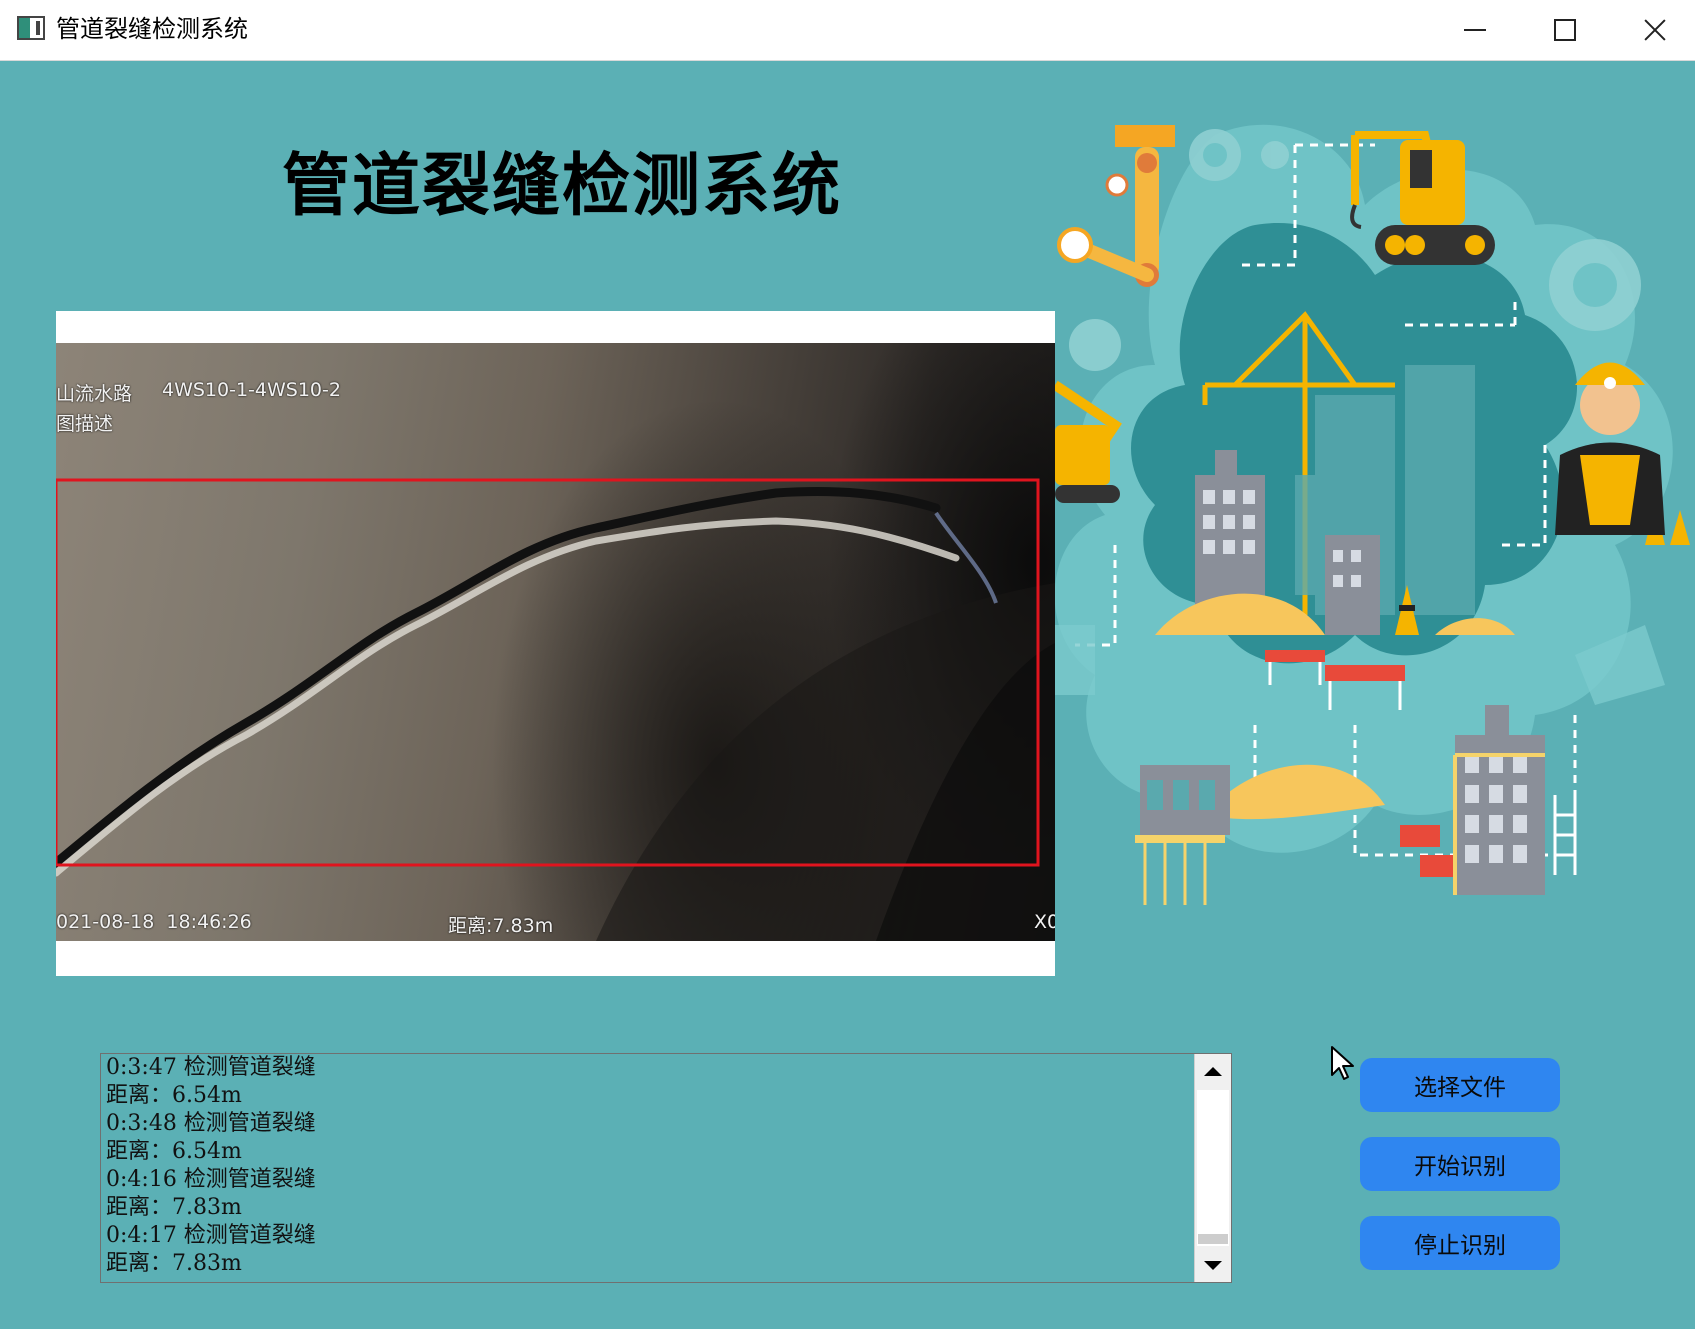 The width and height of the screenshot is (1695, 1329). I want to click on log-line: 0:3:47 检测管道裂缝, so click(211, 1067).